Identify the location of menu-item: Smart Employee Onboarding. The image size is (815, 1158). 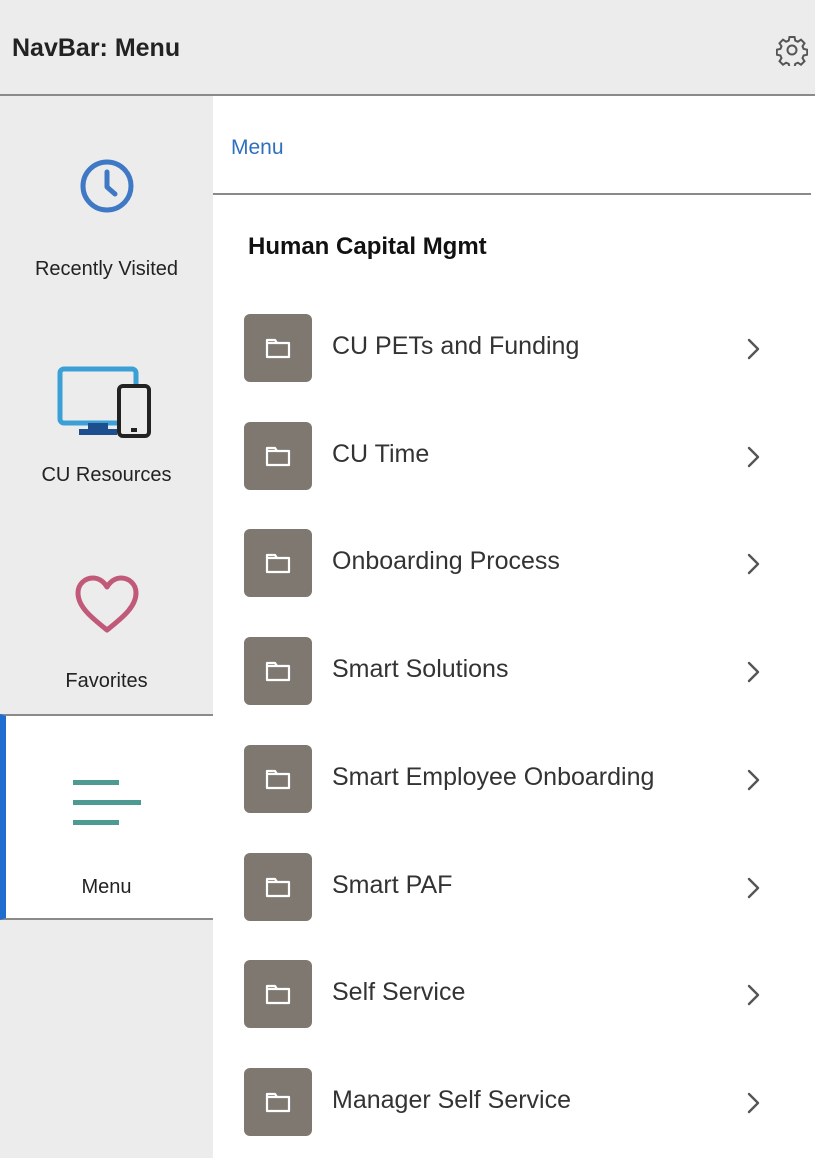
(512, 782).